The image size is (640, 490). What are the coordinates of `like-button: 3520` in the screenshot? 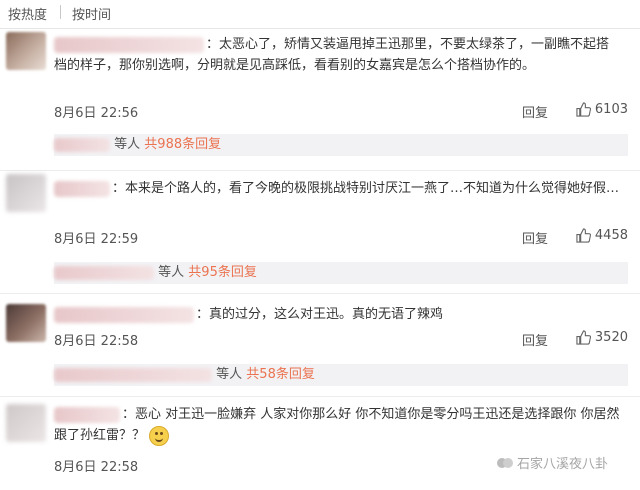 It's located at (602, 337).